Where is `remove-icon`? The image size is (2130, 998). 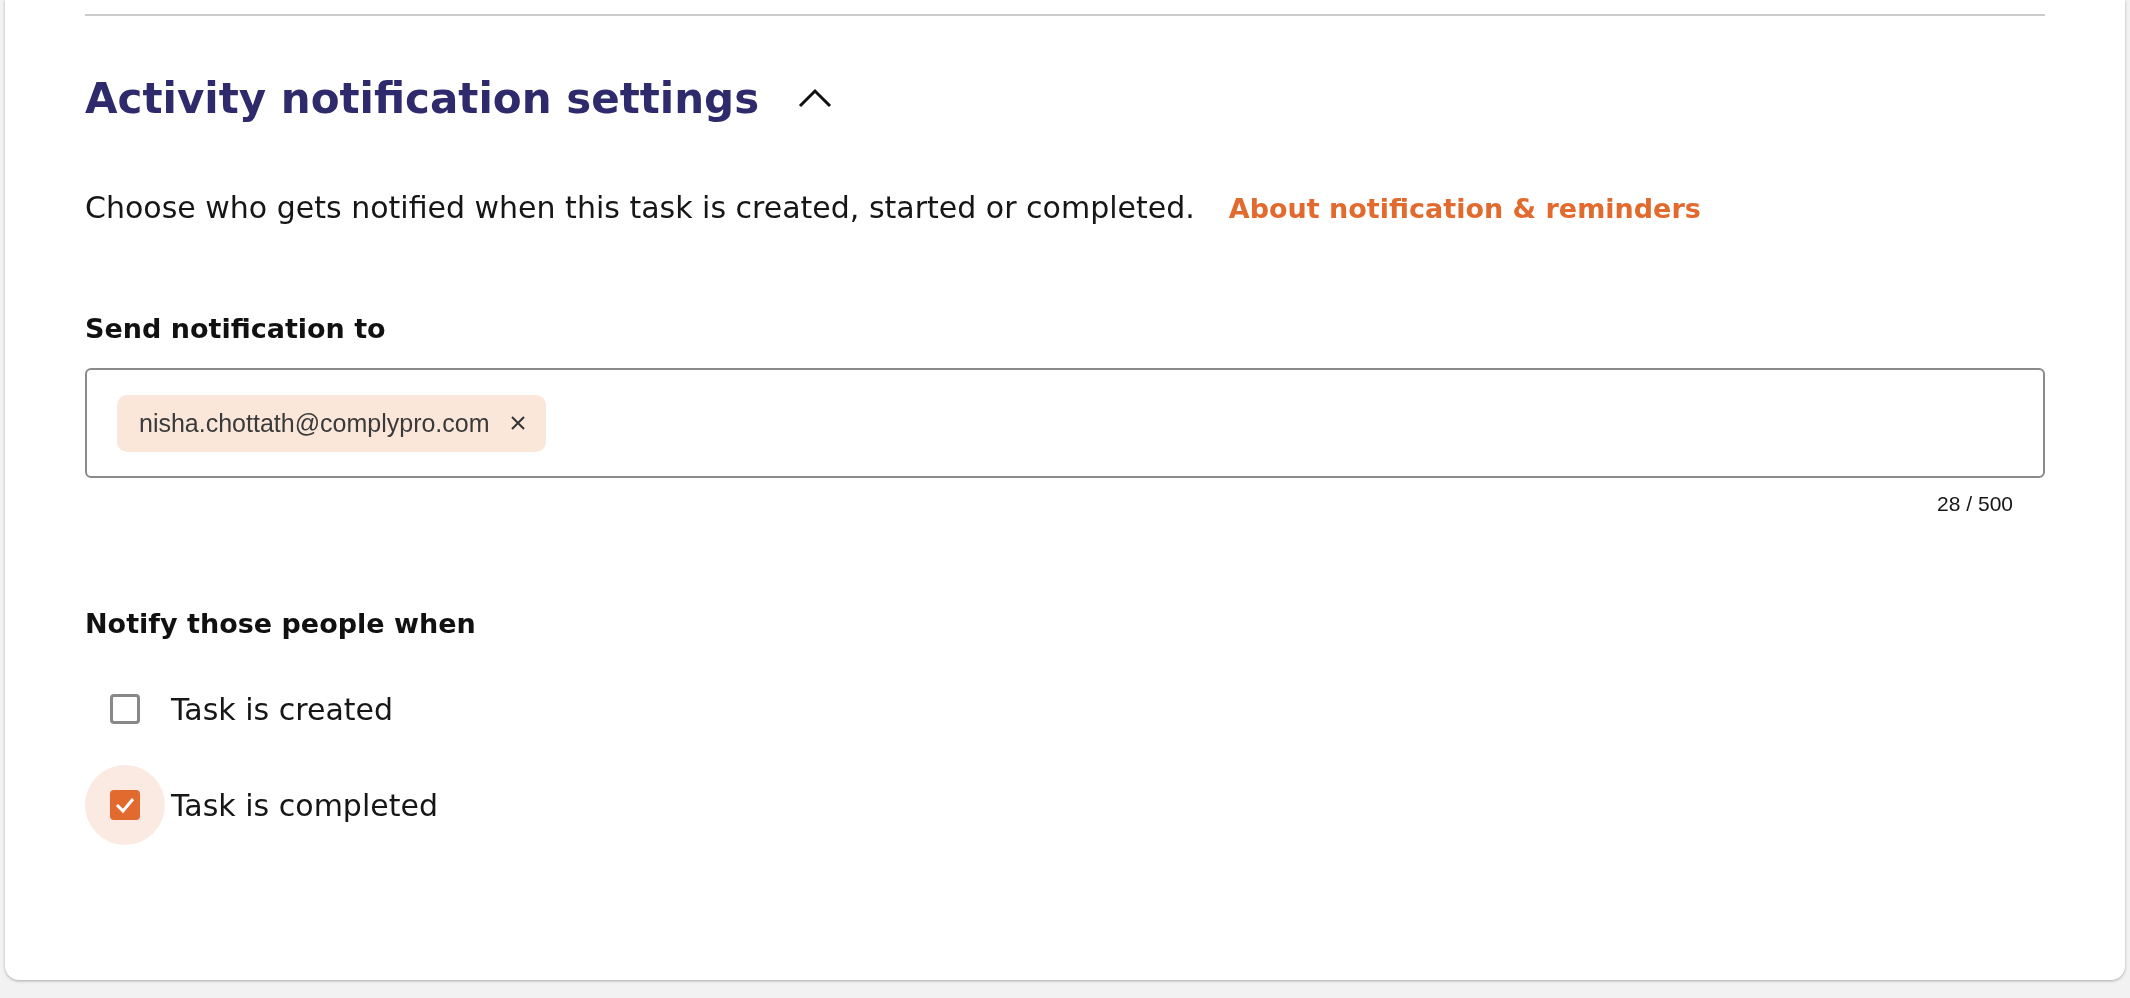
remove-icon is located at coordinates (517, 423).